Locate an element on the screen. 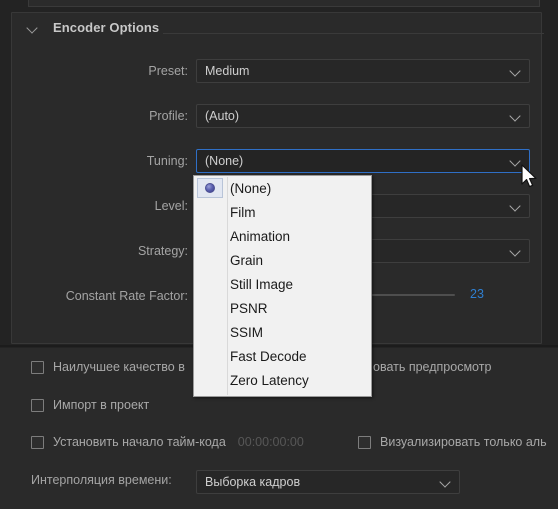 Image resolution: width=558 pixels, height=509 pixels. preset-select: Medium is located at coordinates (363, 71).